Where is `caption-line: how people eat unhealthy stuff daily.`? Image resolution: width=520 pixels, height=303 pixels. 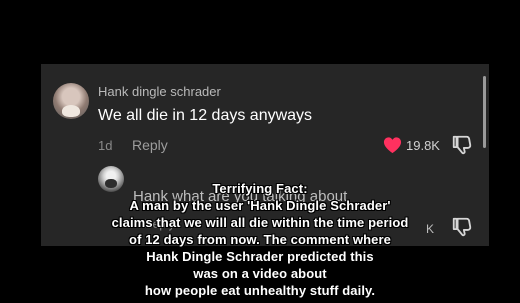
caption-line: how people eat unhealthy stuff daily. is located at coordinates (260, 290).